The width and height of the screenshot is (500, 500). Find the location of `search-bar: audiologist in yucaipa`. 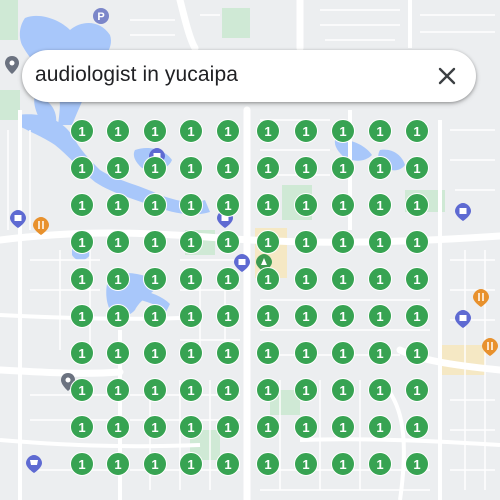

search-bar: audiologist in yucaipa is located at coordinates (249, 76).